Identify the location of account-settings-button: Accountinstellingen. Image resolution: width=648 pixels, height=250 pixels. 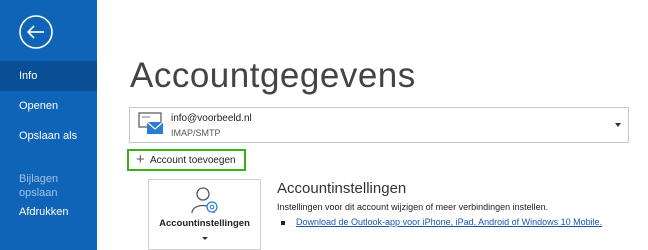
(204, 214).